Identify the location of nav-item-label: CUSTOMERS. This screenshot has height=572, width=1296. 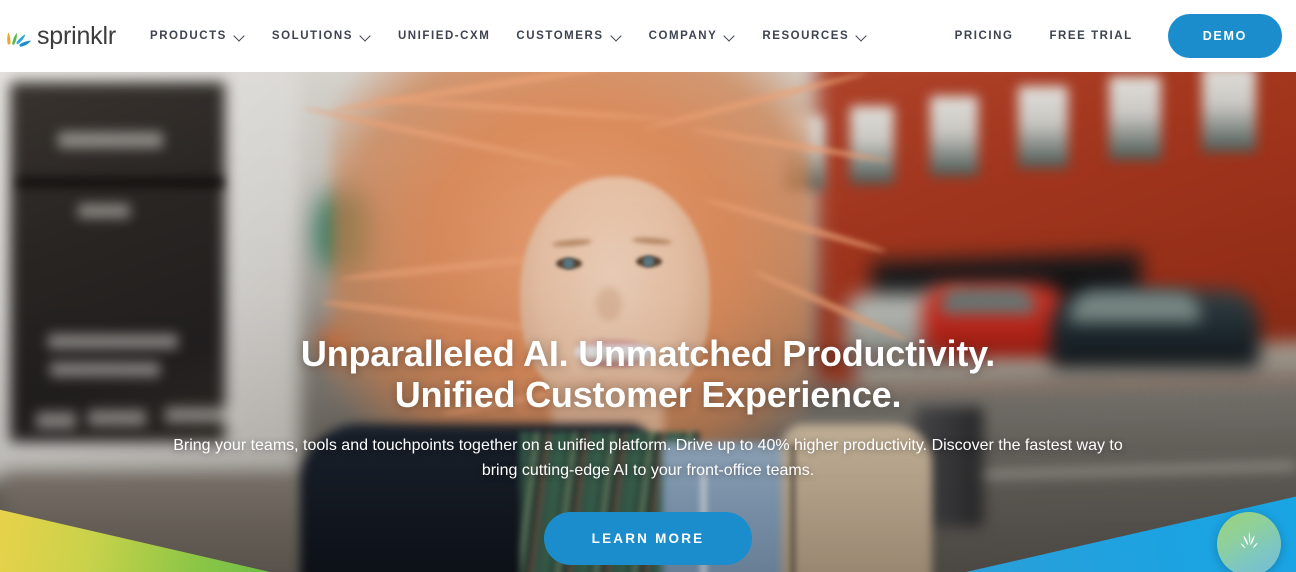
(560, 36).